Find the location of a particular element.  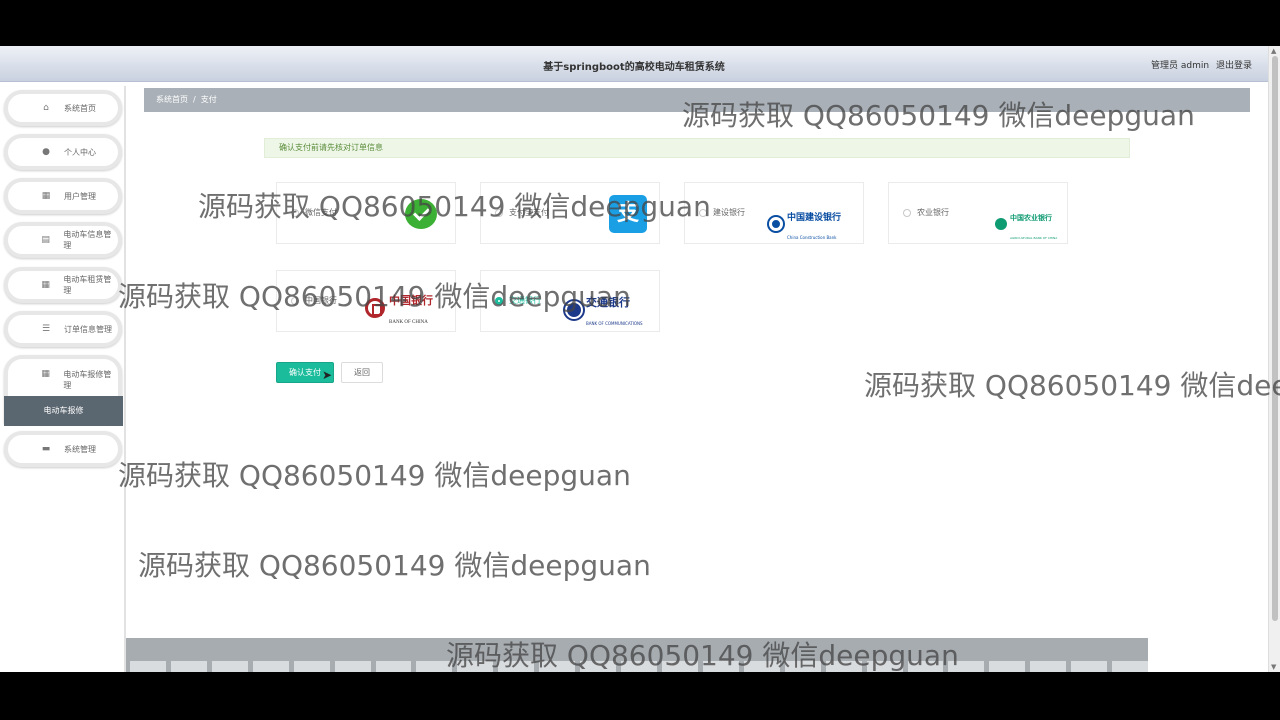

payment-option-bcm: 交通银行 交通银行 BANK OF COMMUNICATIONS is located at coordinates (570, 301).